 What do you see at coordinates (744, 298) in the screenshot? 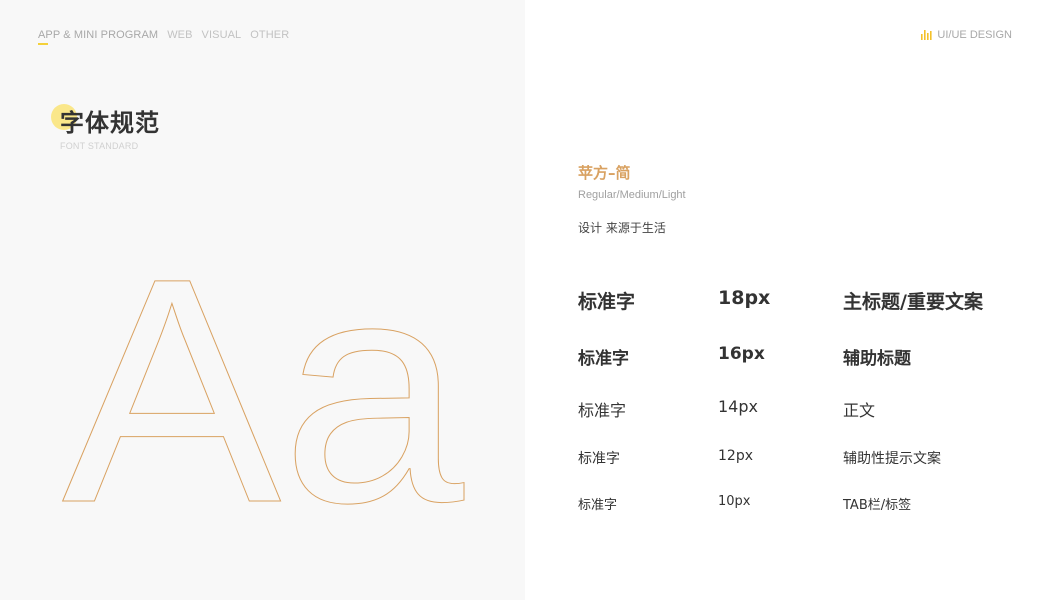
I see `spec-size: 18px` at bounding box center [744, 298].